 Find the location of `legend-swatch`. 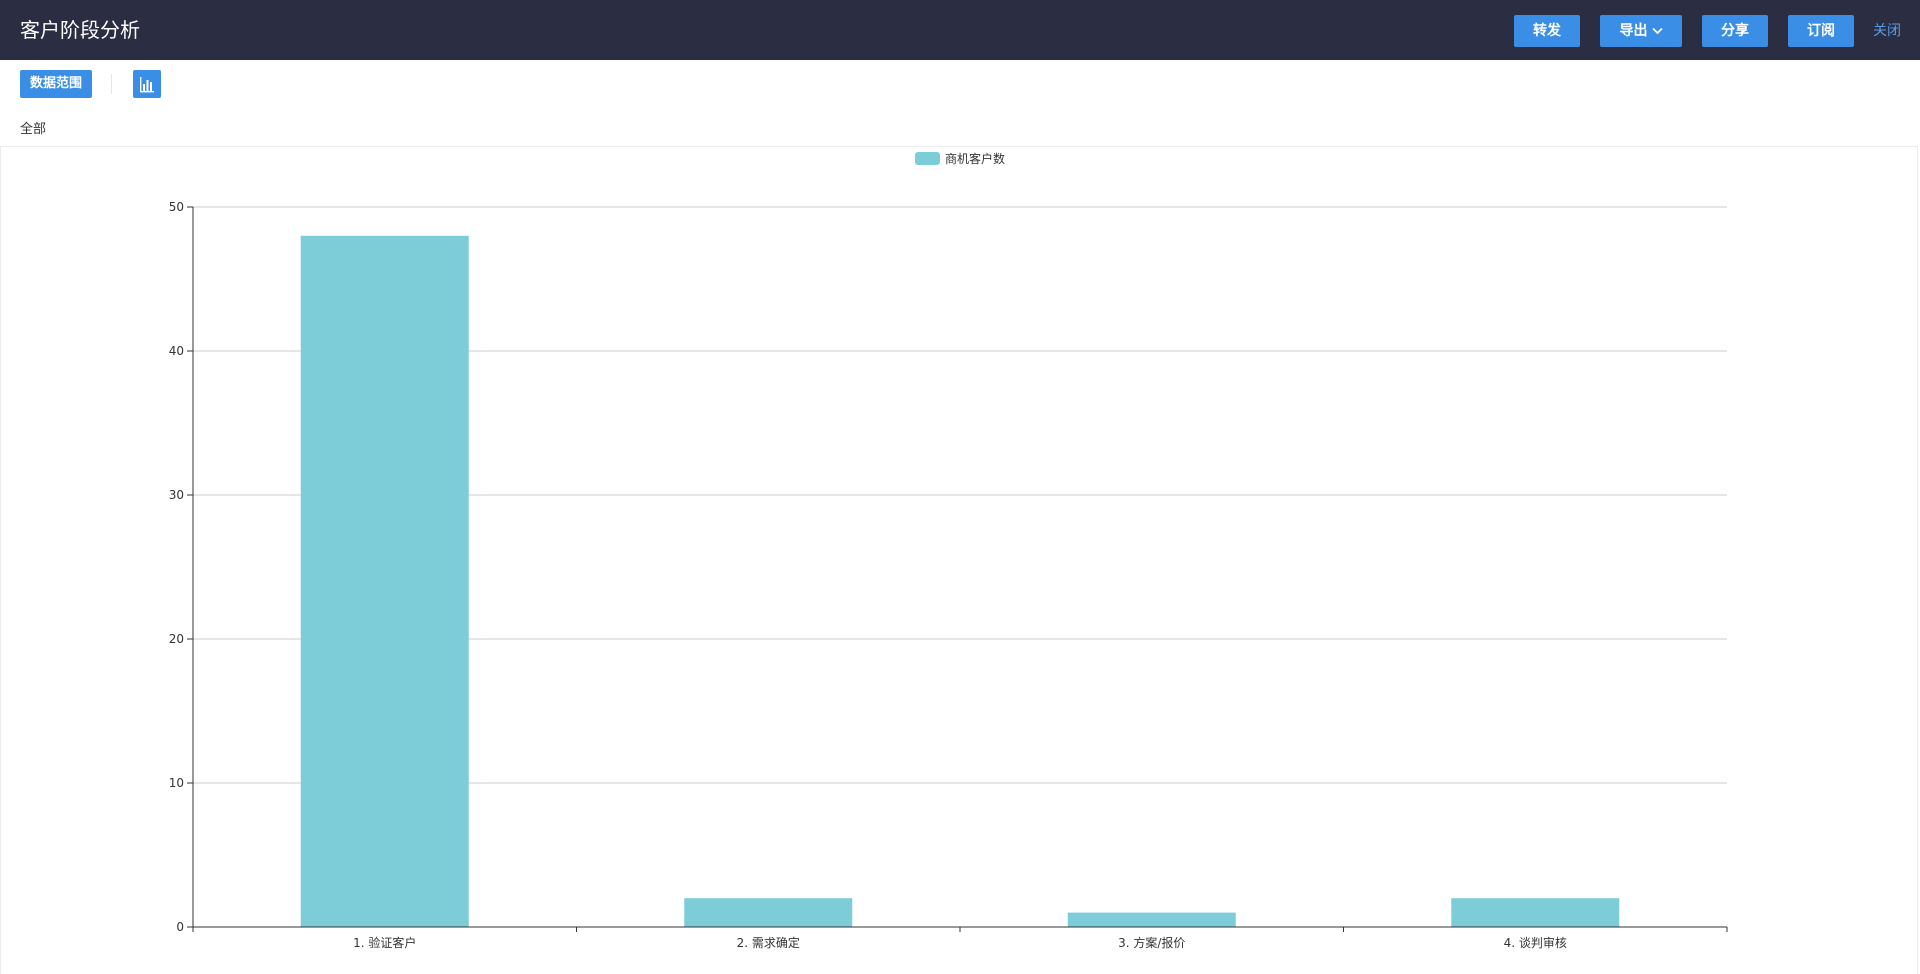

legend-swatch is located at coordinates (927, 158).